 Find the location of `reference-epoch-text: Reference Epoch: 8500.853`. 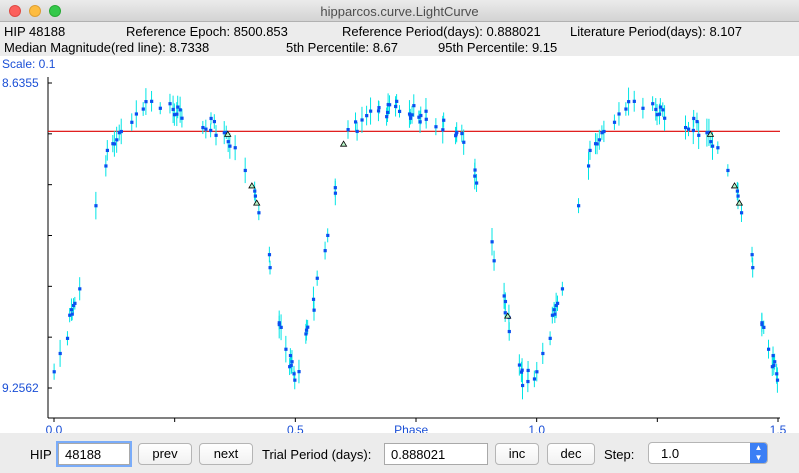

reference-epoch-text: Reference Epoch: 8500.853 is located at coordinates (207, 31).